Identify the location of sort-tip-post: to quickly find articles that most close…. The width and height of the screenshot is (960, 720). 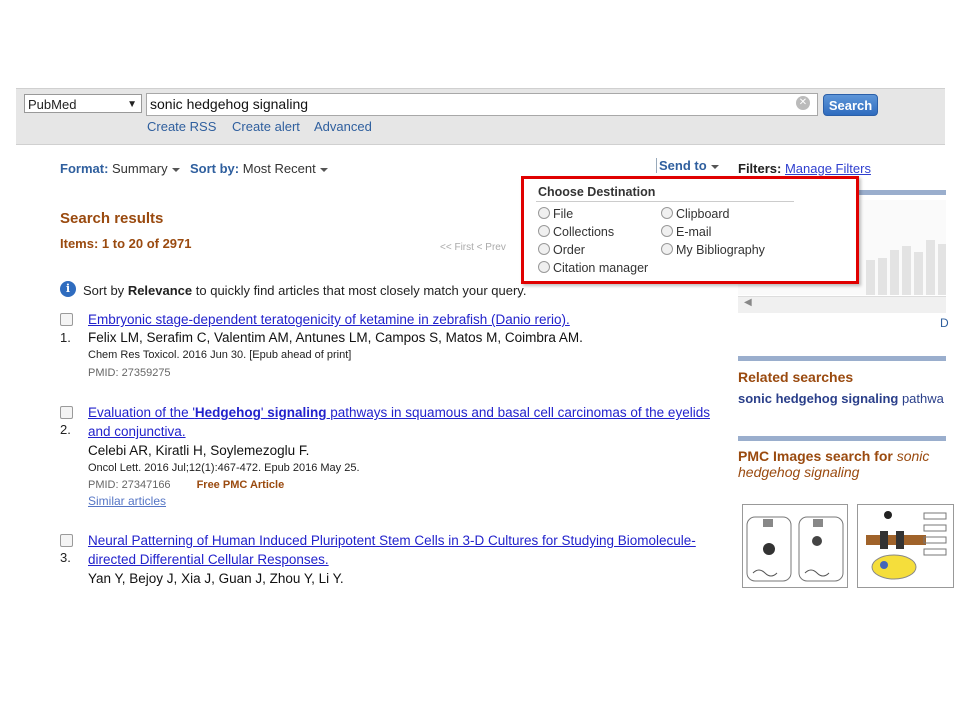
(361, 290).